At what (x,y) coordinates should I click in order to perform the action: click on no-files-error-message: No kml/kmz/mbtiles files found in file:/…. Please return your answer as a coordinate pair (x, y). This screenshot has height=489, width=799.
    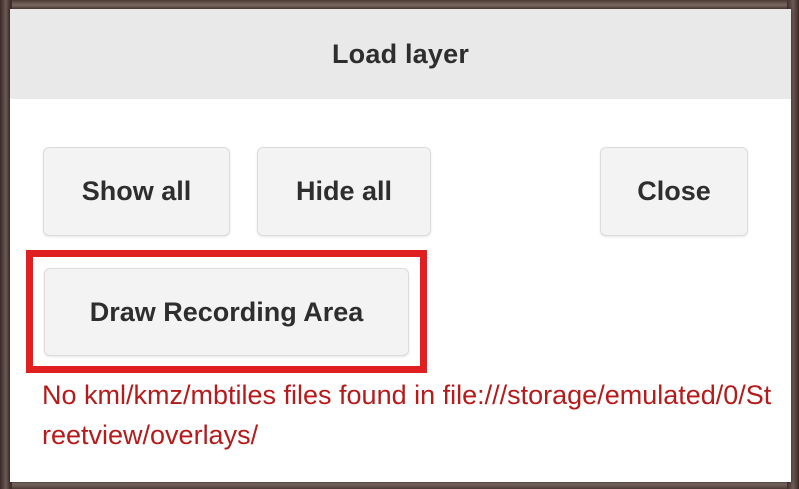
    Looking at the image, I should click on (407, 415).